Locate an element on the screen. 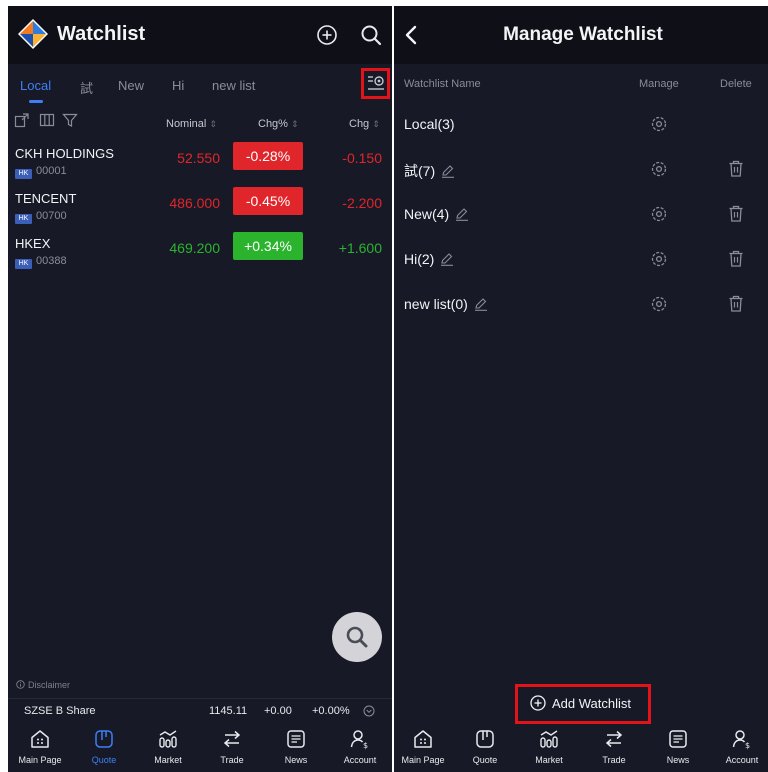  col-chg-pct: Chg% ⇕ is located at coordinates (278, 124).